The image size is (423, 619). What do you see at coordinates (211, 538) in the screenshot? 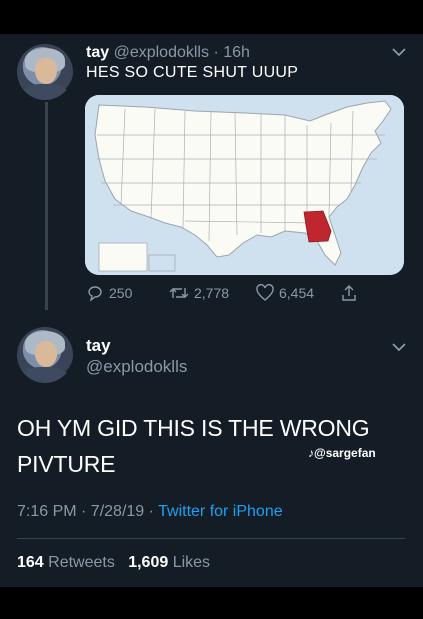
I see `divider` at bounding box center [211, 538].